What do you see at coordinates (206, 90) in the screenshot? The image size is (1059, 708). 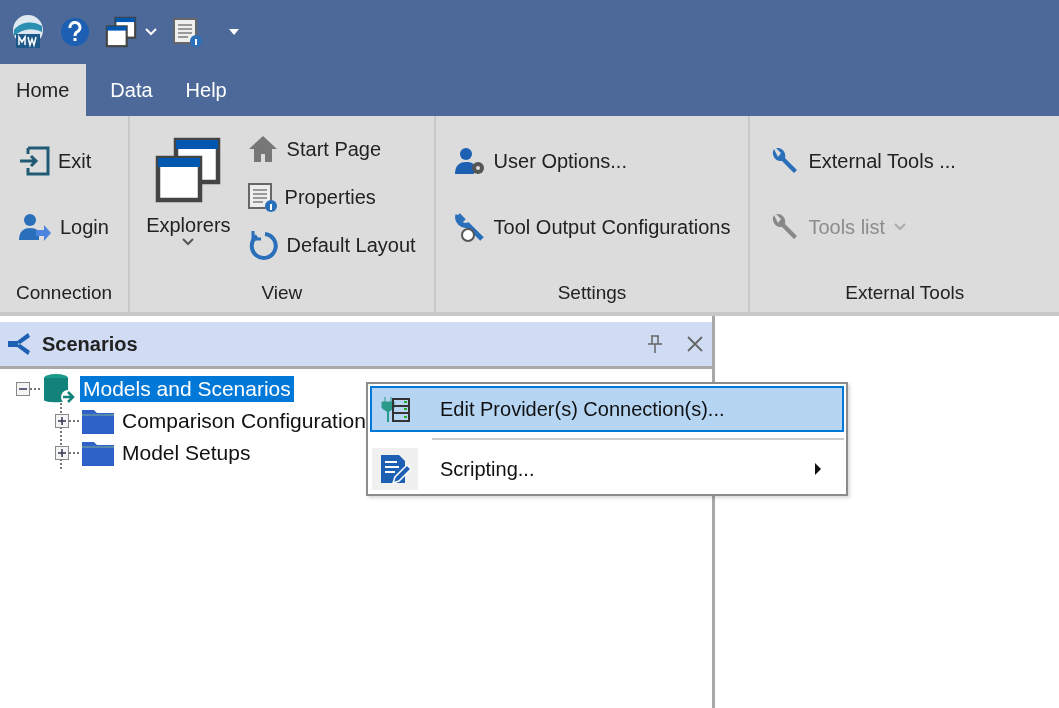 I see `ribbon-tab: Help` at bounding box center [206, 90].